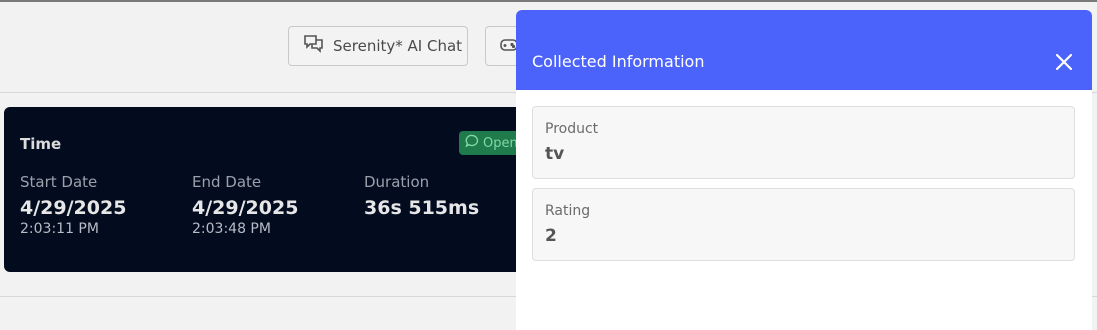 The width and height of the screenshot is (1097, 330). Describe the element at coordinates (500, 143) in the screenshot. I see `badge-label: Open` at that location.